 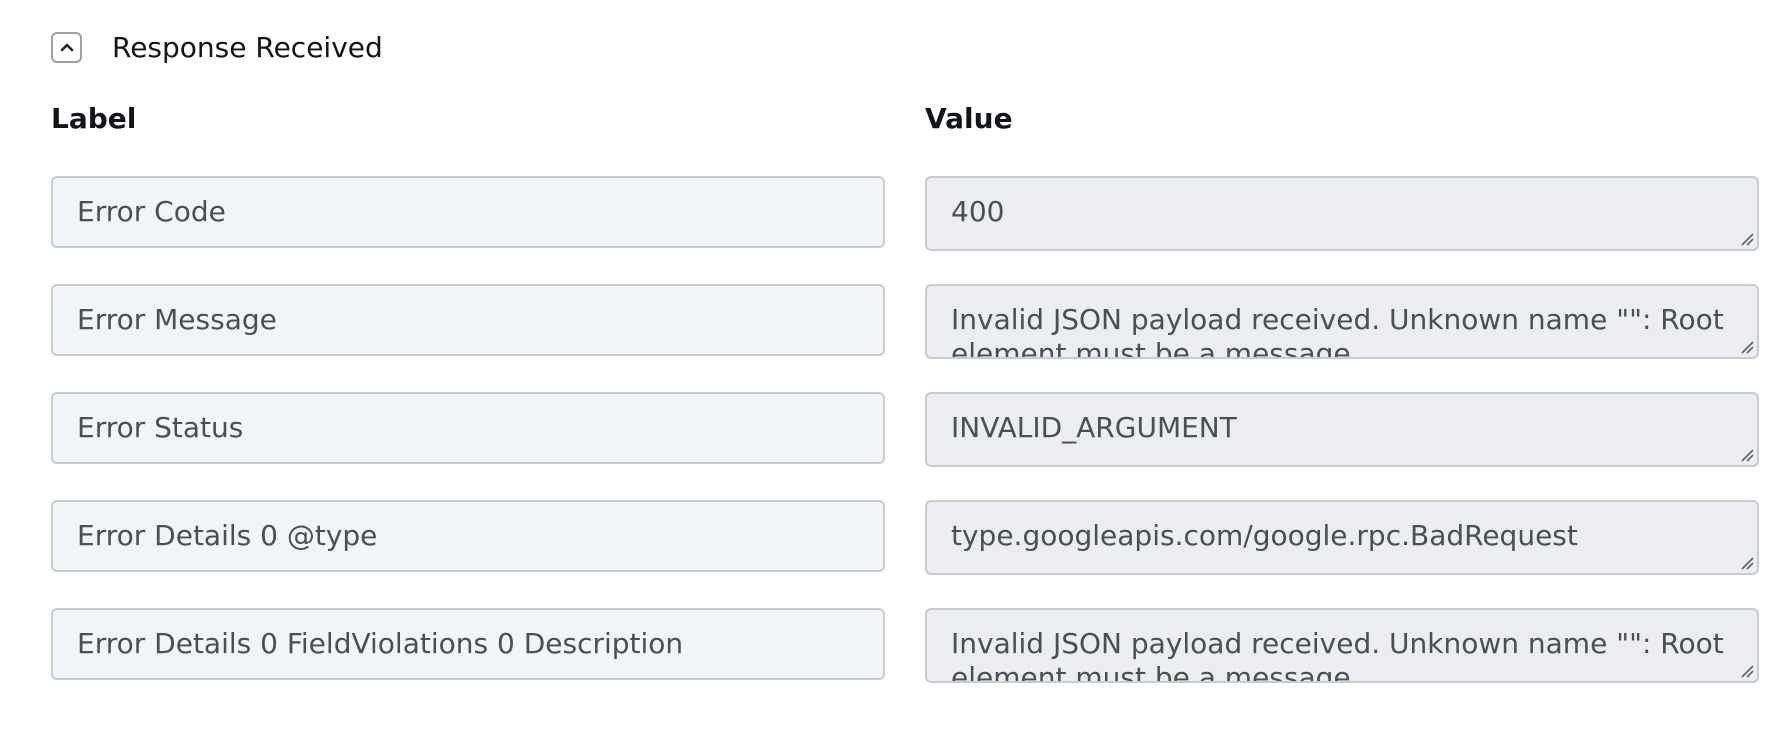 What do you see at coordinates (247, 47) in the screenshot?
I see `section-title: Response Received` at bounding box center [247, 47].